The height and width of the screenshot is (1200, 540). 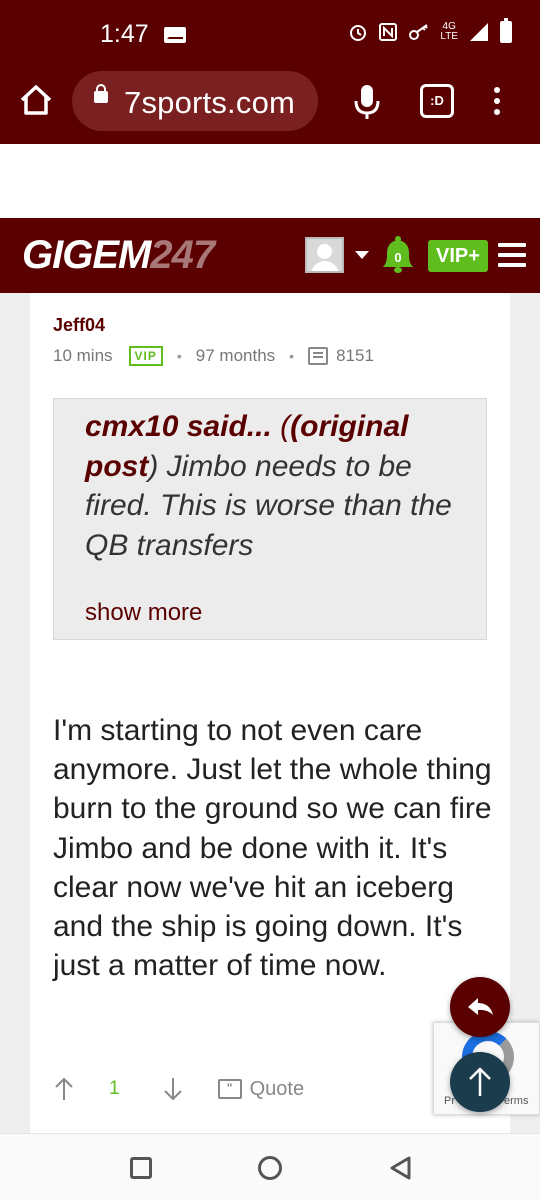 What do you see at coordinates (401, 1168) in the screenshot?
I see `back-triangle-icon` at bounding box center [401, 1168].